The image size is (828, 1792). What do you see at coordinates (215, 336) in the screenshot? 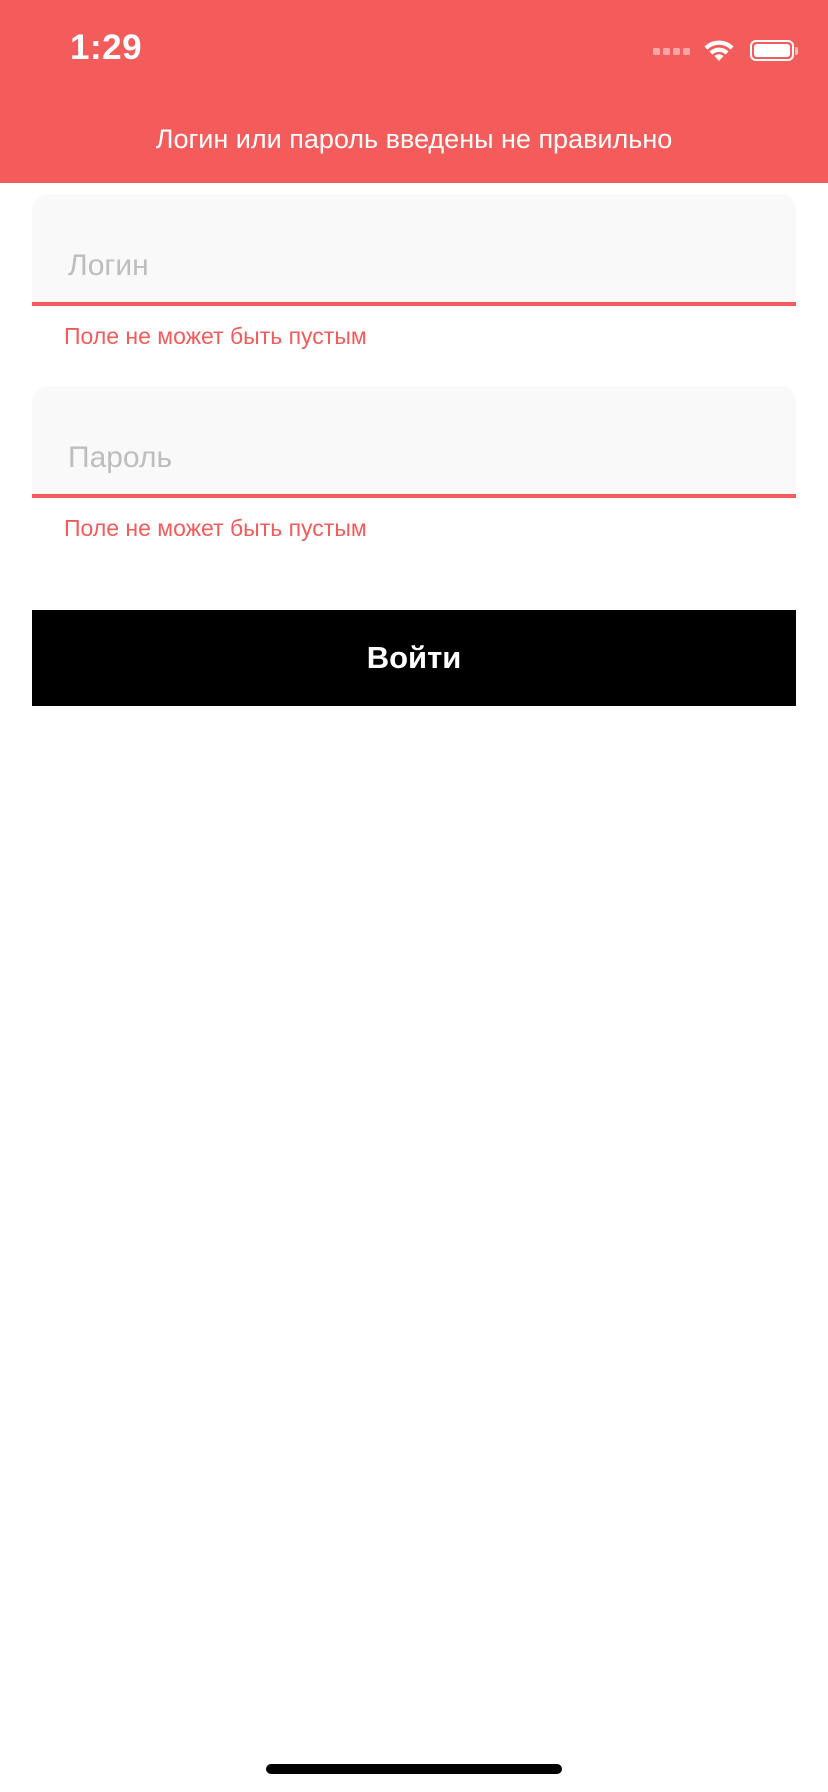
I see `login-error-text: Поле не может быть пустым` at bounding box center [215, 336].